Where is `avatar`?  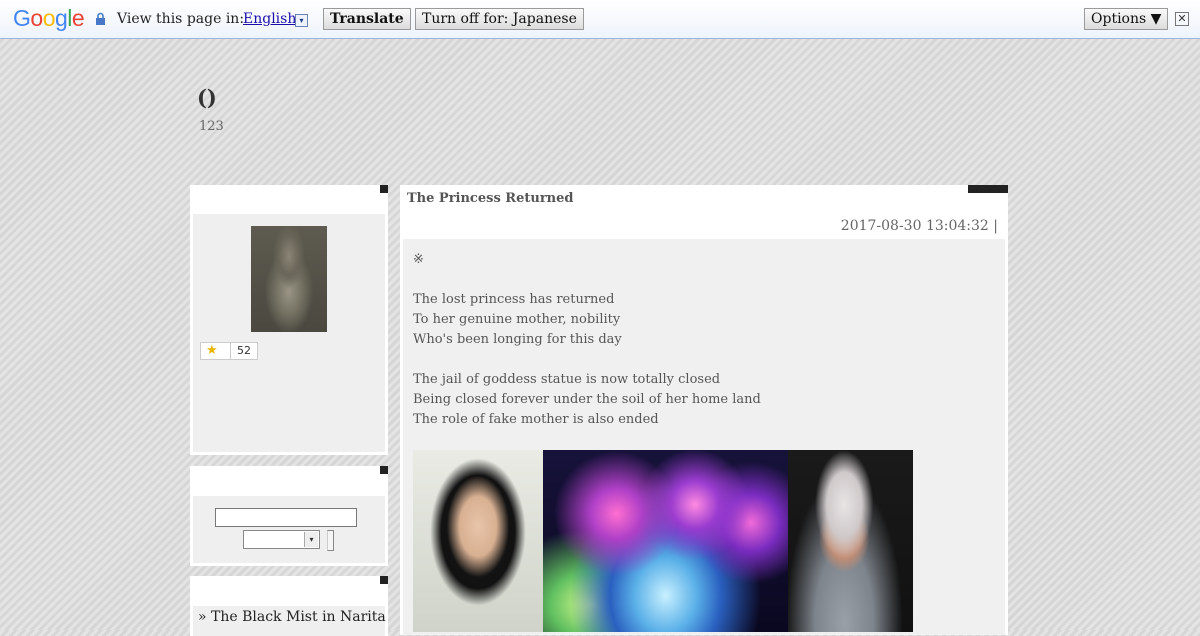
avatar is located at coordinates (289, 279).